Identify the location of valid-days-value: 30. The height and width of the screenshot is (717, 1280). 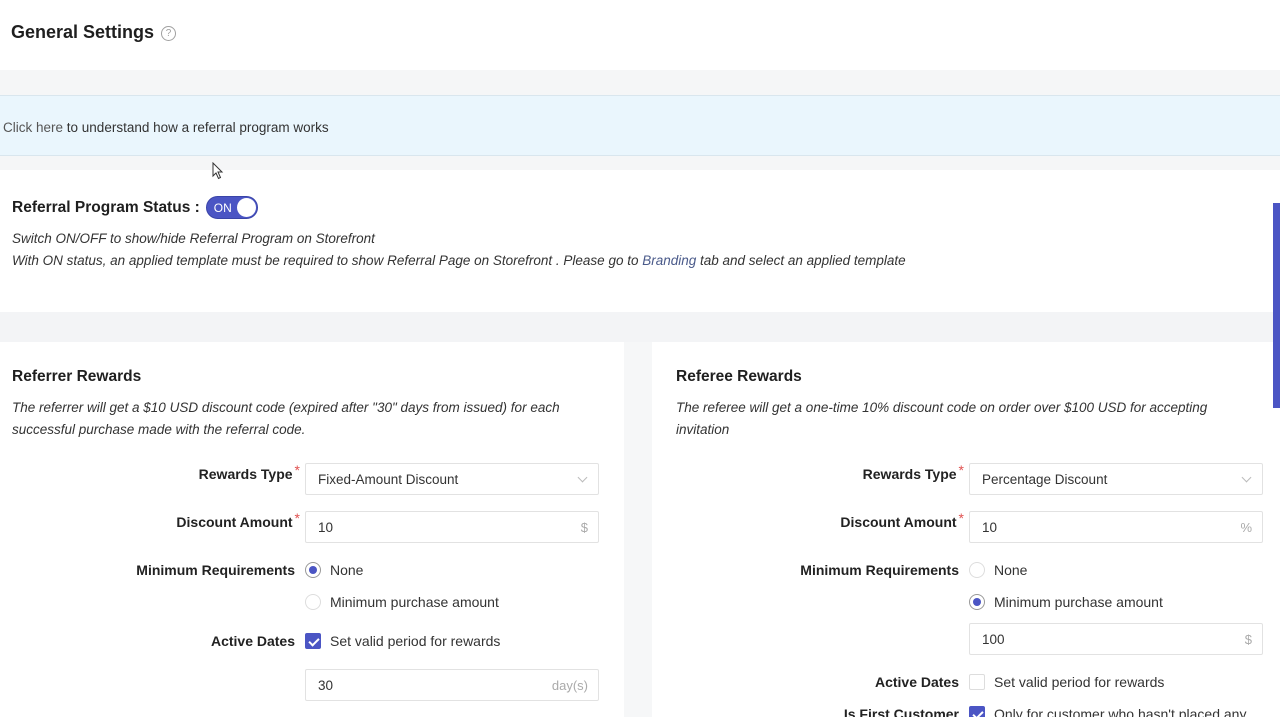
(326, 685).